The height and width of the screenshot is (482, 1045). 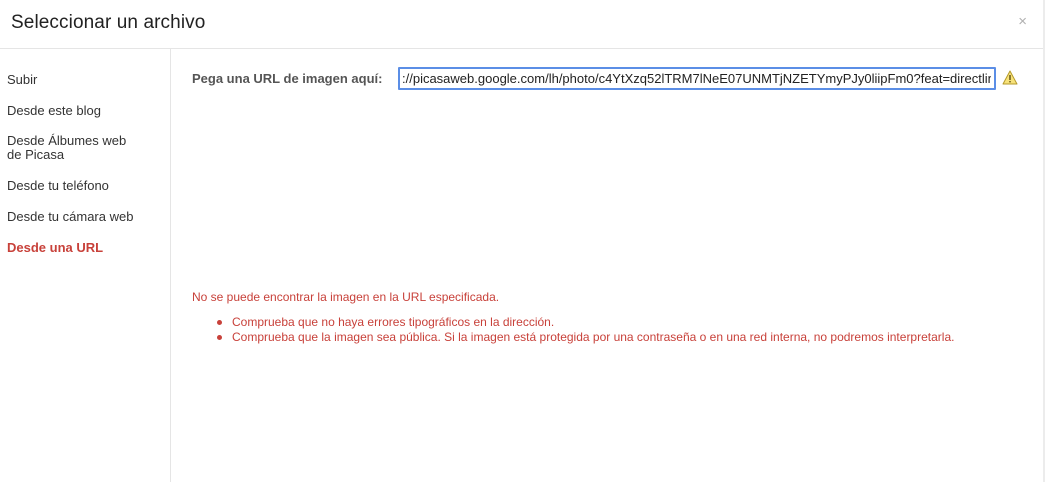 What do you see at coordinates (108, 22) in the screenshot?
I see `dialog-title: Seleccionar un archivo` at bounding box center [108, 22].